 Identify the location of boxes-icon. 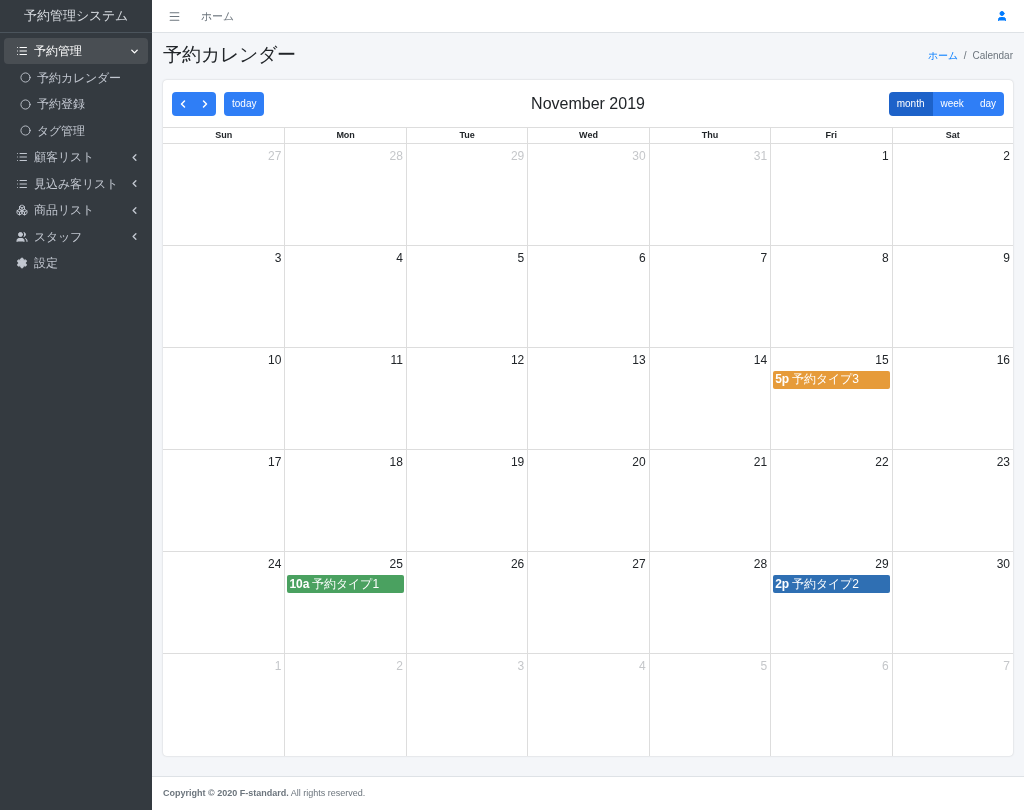
(22, 210).